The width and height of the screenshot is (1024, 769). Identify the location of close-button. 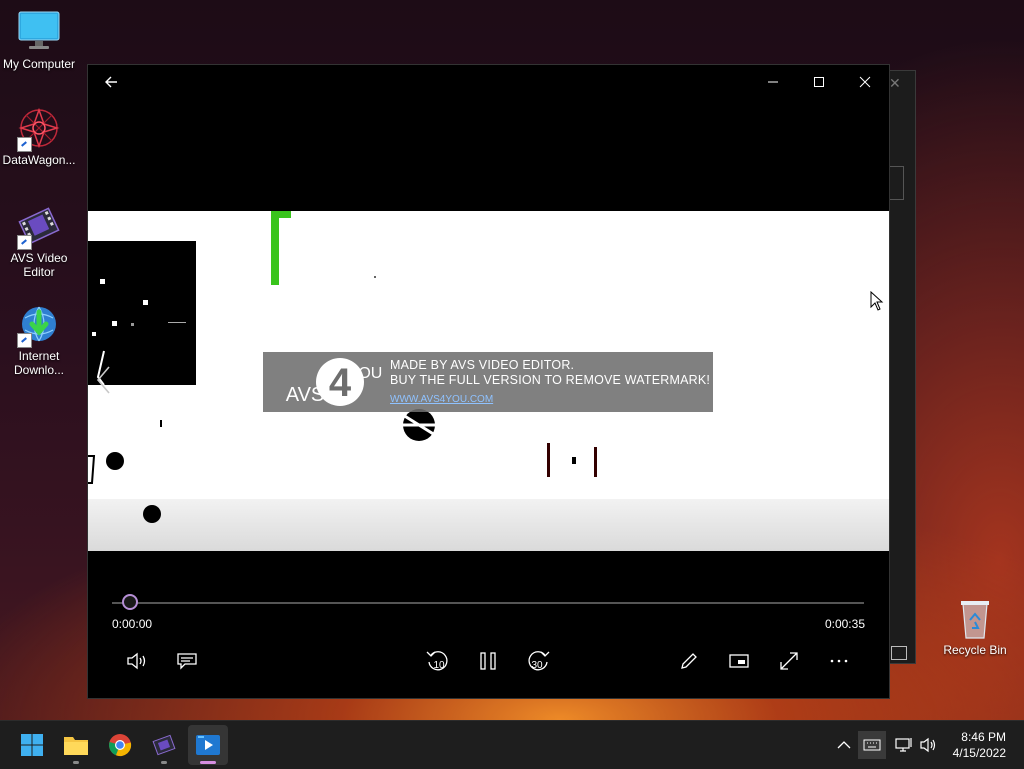
(865, 82).